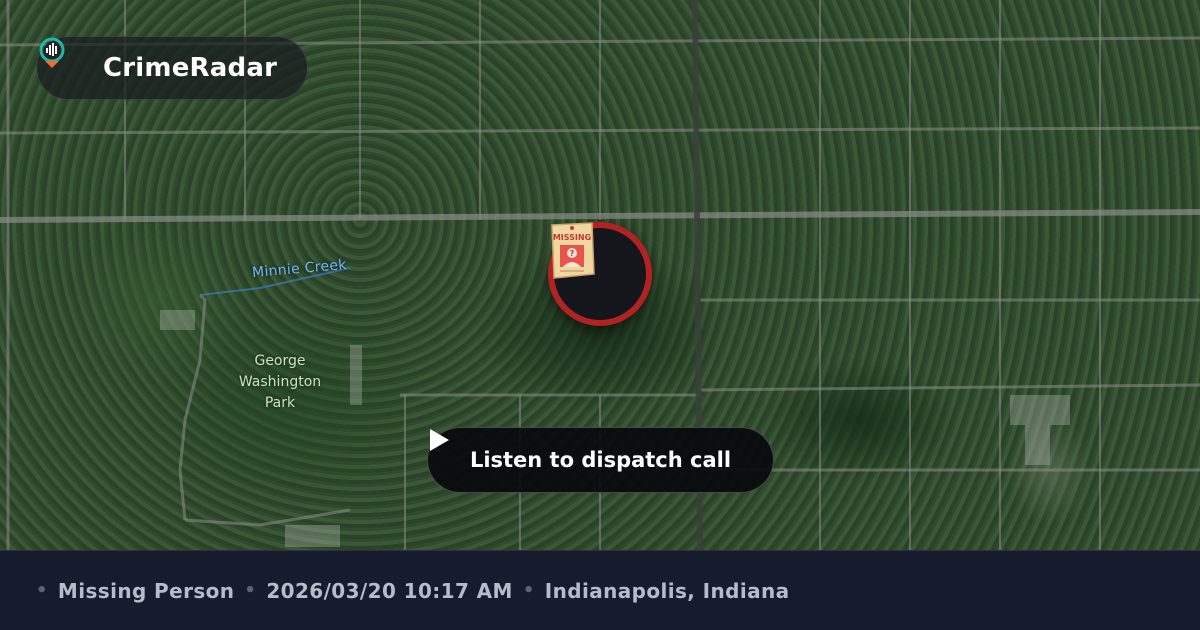 This screenshot has height=630, width=1200. Describe the element at coordinates (389, 590) in the screenshot. I see `incident-datetime: 2026/03/20 10:17 AM` at that location.